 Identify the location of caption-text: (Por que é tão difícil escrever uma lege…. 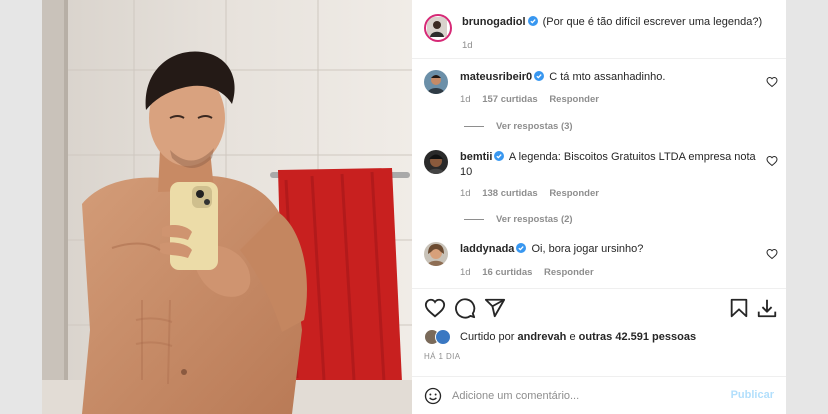
(652, 22).